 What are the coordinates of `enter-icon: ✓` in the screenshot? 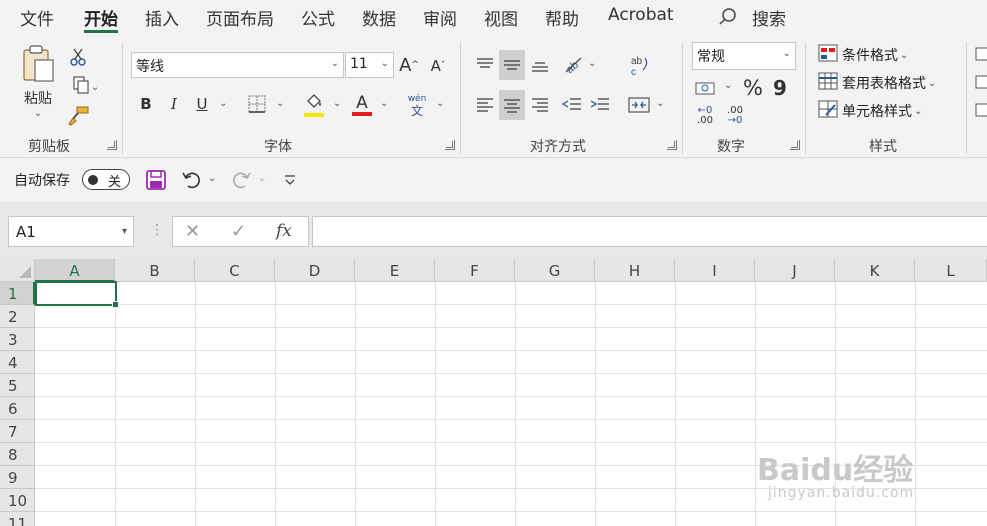 It's located at (238, 231).